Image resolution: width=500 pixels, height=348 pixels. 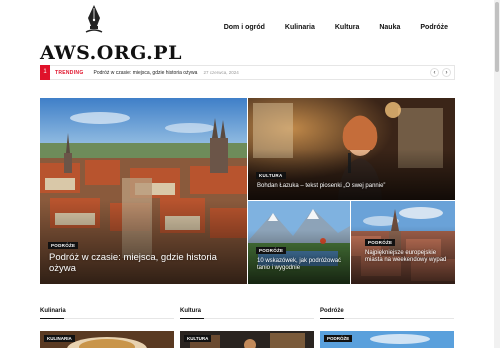 What do you see at coordinates (434, 72) in the screenshot?
I see `chevron-left-icon: ‹` at bounding box center [434, 72].